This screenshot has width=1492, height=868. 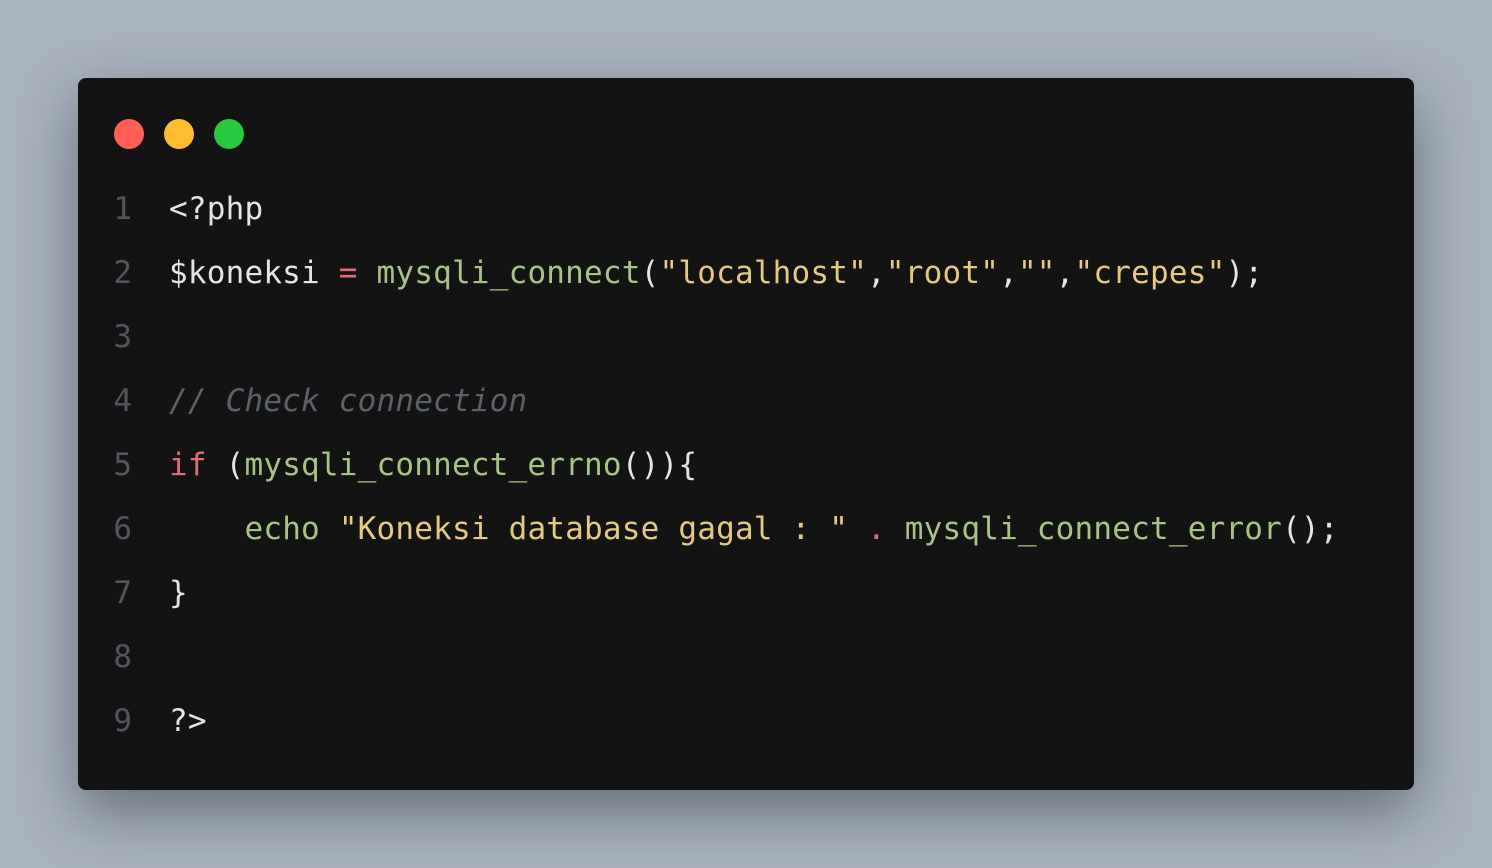 I want to click on line-number: 5, so click(x=122, y=465).